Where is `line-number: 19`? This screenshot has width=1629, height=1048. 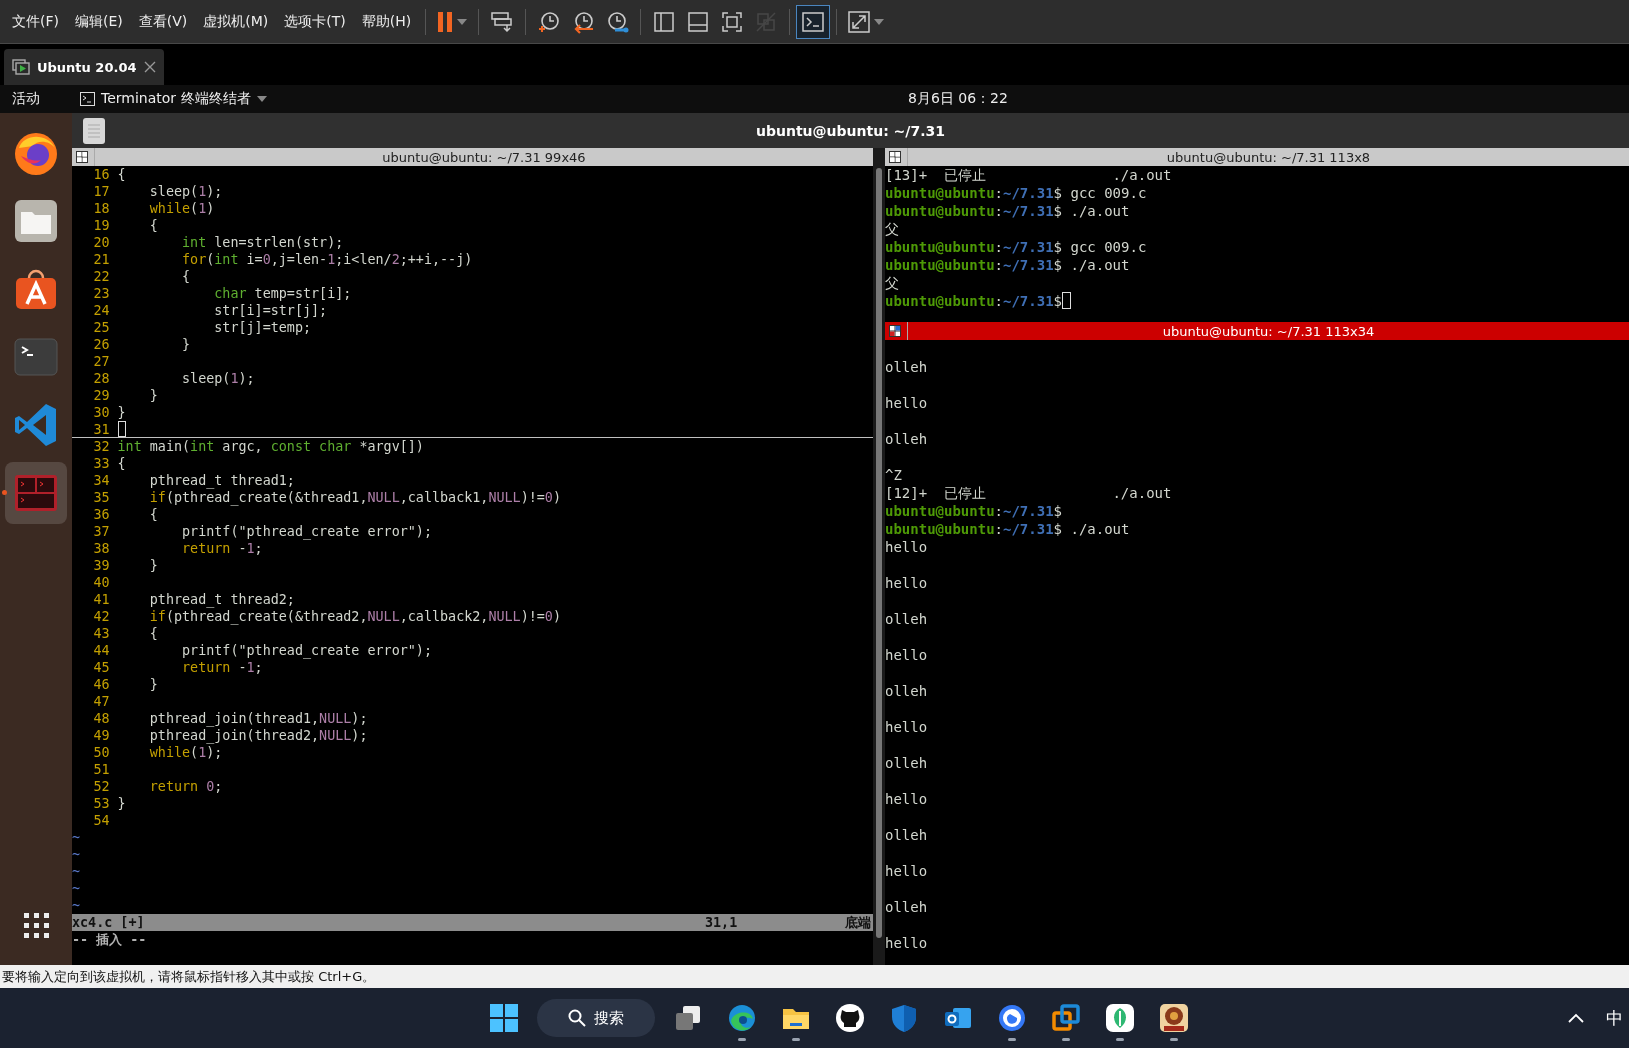 line-number: 19 is located at coordinates (101, 225).